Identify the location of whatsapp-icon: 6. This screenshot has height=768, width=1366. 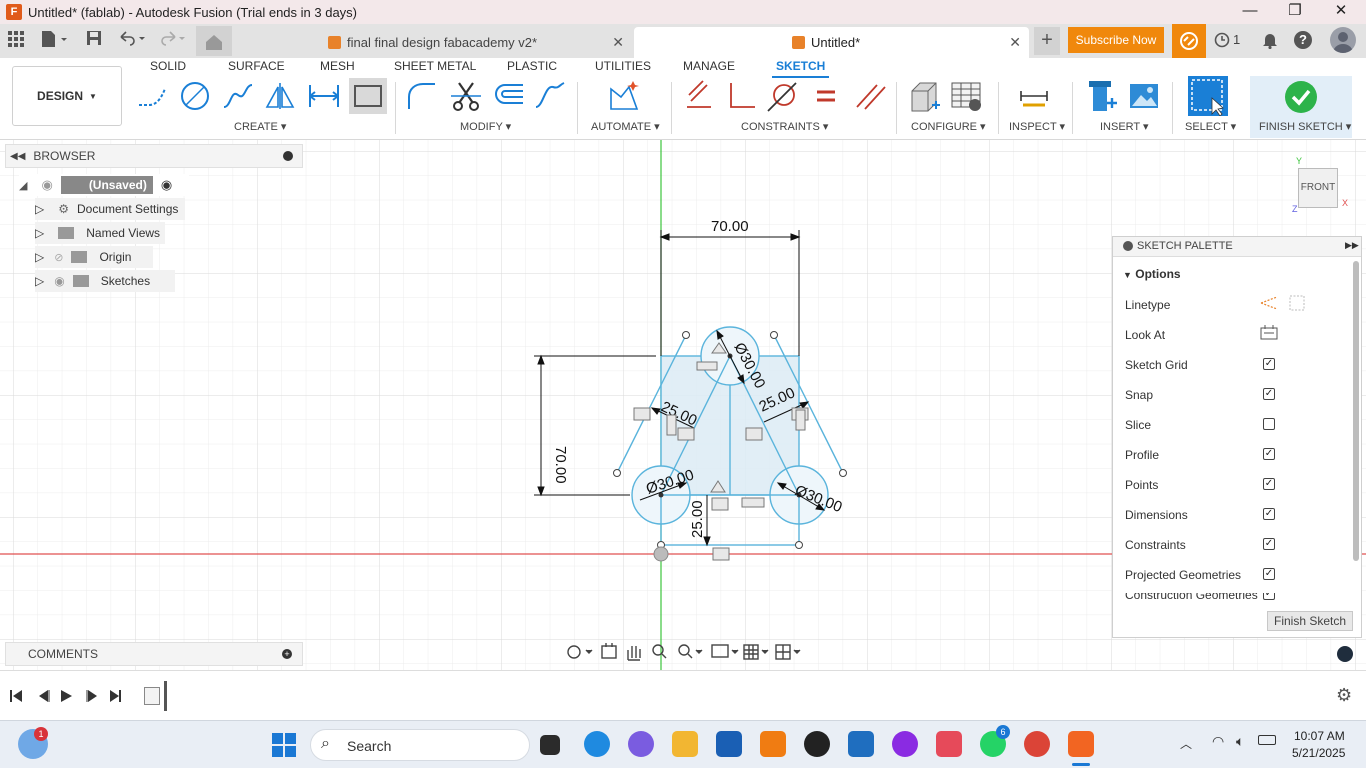
(995, 741).